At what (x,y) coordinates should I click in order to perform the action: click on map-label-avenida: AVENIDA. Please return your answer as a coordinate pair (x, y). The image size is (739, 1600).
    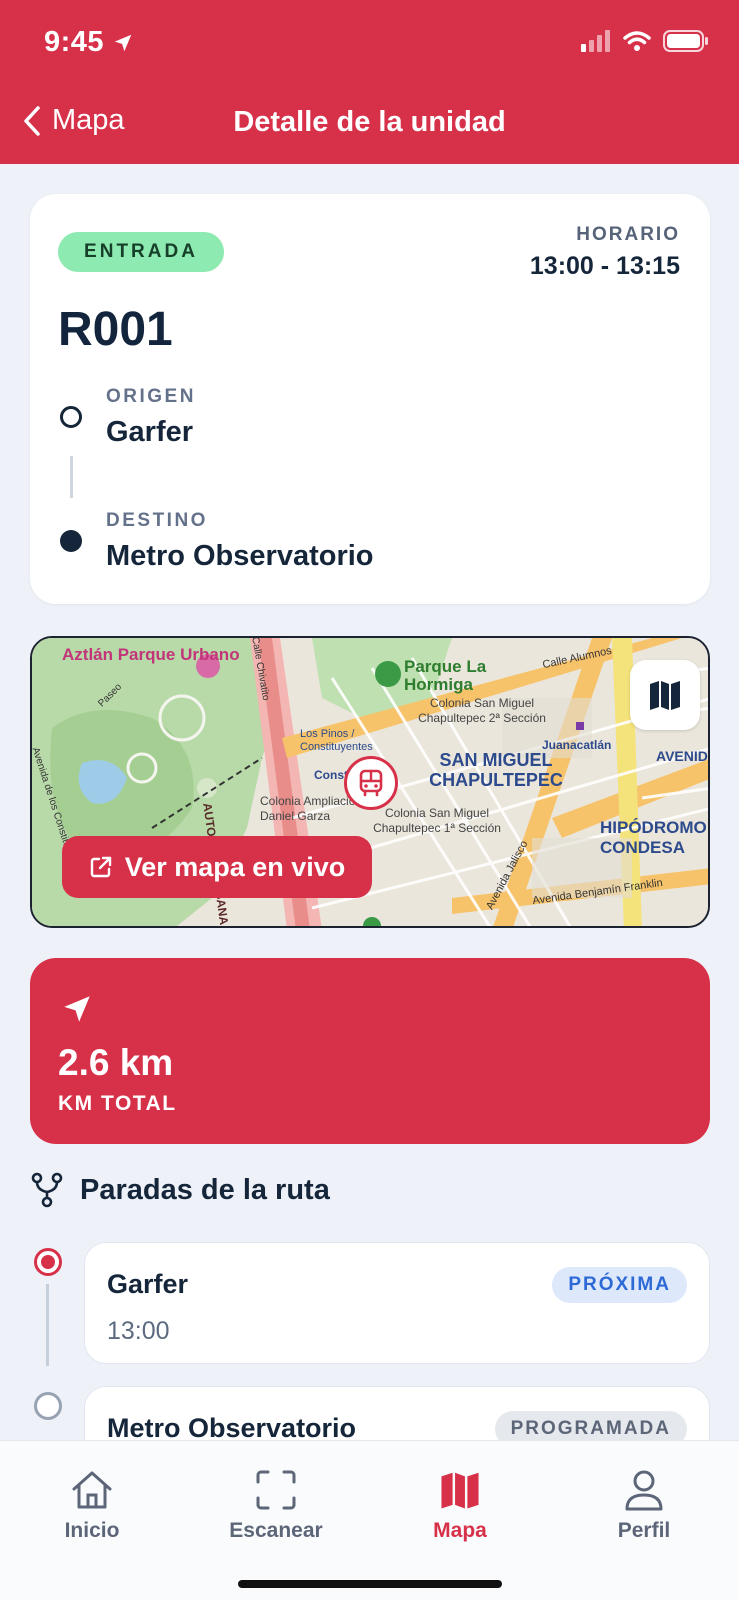
    Looking at the image, I should click on (682, 756).